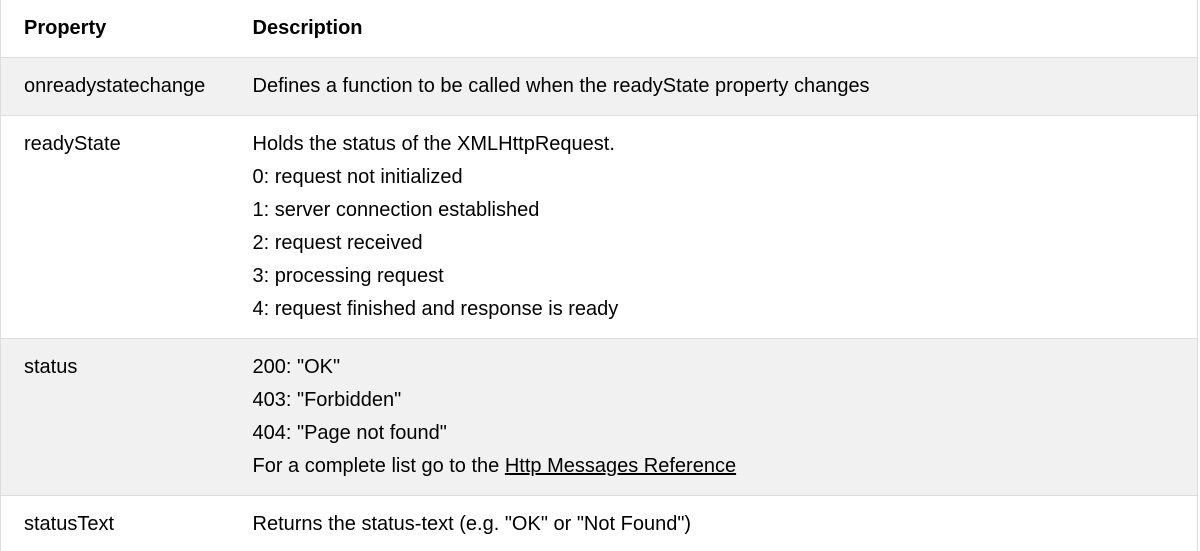  I want to click on description-line: 2: request received, so click(337, 243).